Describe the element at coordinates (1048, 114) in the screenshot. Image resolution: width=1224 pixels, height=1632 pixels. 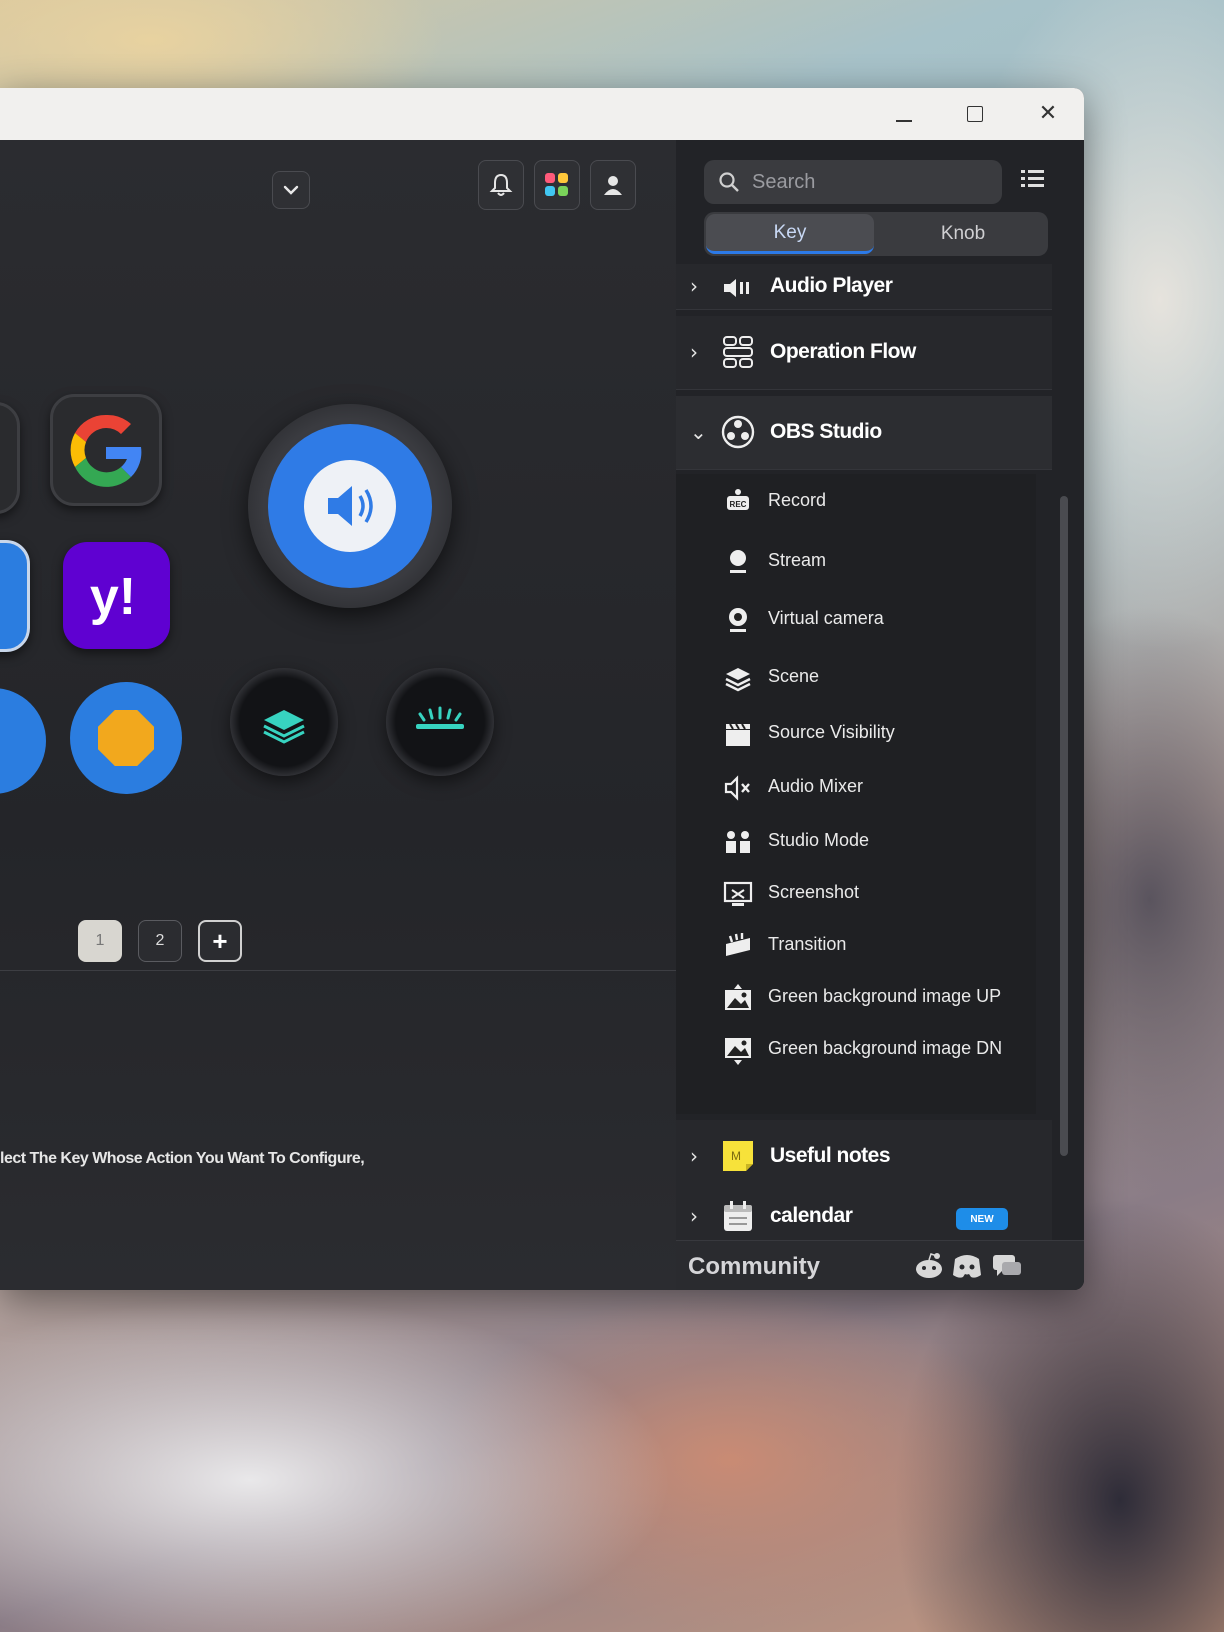
I see `close-button: ✕` at that location.